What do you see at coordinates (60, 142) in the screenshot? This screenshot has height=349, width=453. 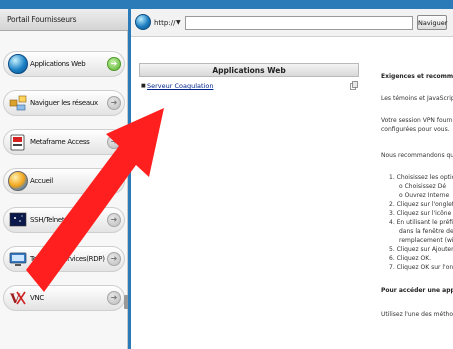 I see `sidebar-item-label: Metaframe Access` at bounding box center [60, 142].